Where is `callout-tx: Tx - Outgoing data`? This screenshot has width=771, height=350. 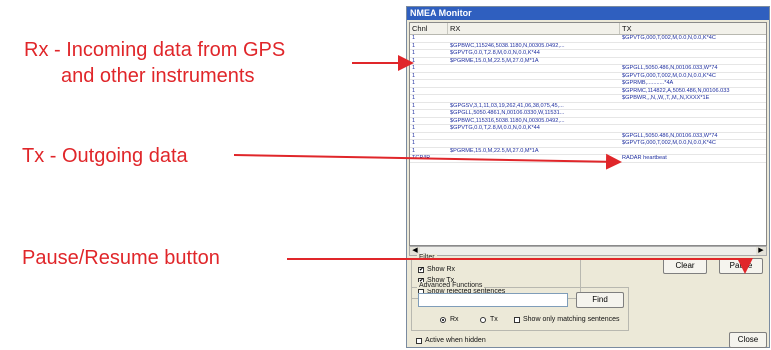 callout-tx: Tx - Outgoing data is located at coordinates (105, 156).